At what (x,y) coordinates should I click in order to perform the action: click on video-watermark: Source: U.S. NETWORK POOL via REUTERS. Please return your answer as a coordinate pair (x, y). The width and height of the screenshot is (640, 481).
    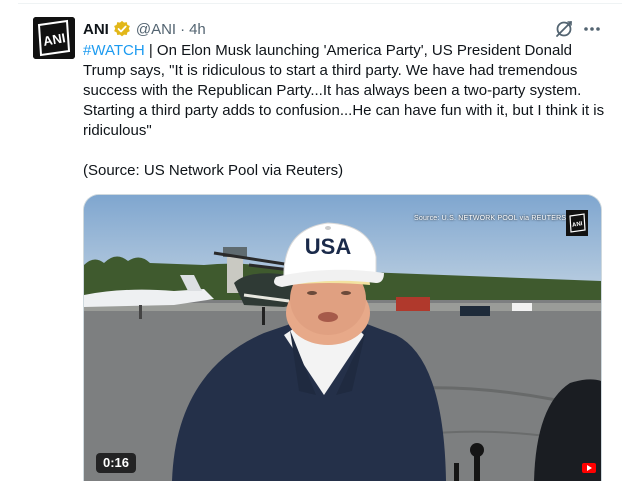
    Looking at the image, I should click on (490, 218).